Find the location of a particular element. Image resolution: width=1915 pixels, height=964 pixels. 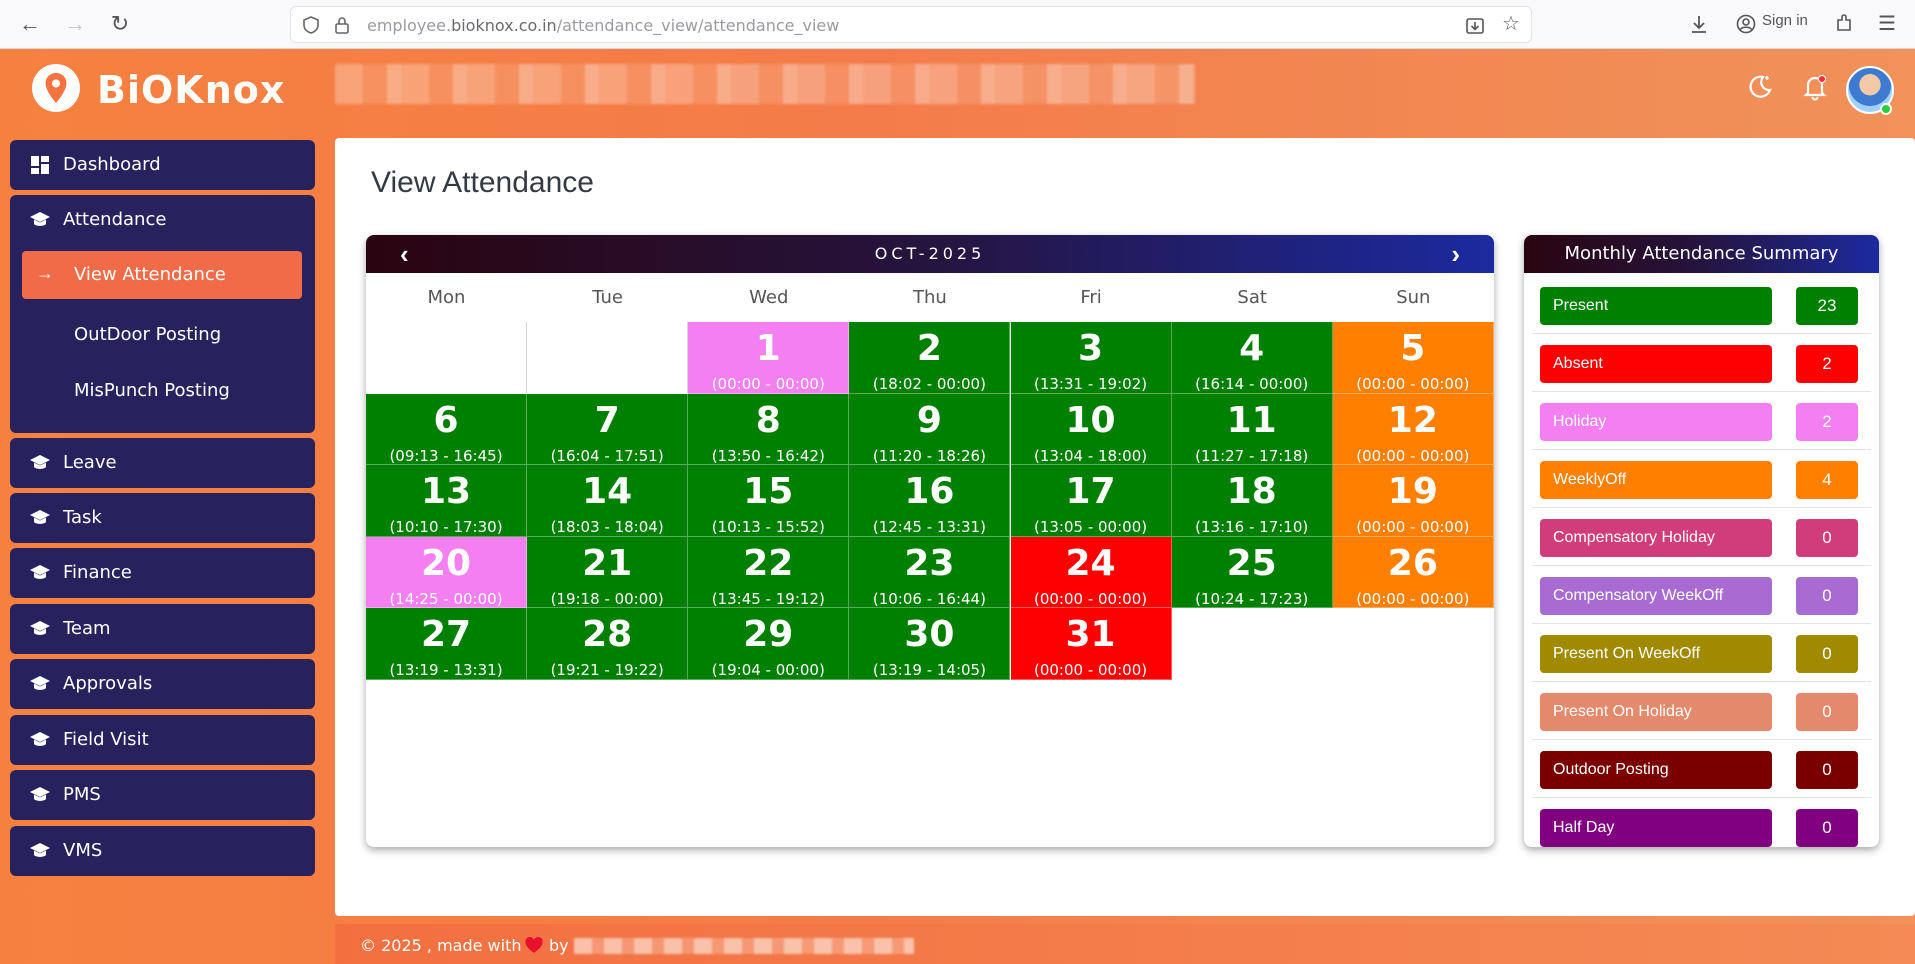

day-number: 6 is located at coordinates (446, 420).